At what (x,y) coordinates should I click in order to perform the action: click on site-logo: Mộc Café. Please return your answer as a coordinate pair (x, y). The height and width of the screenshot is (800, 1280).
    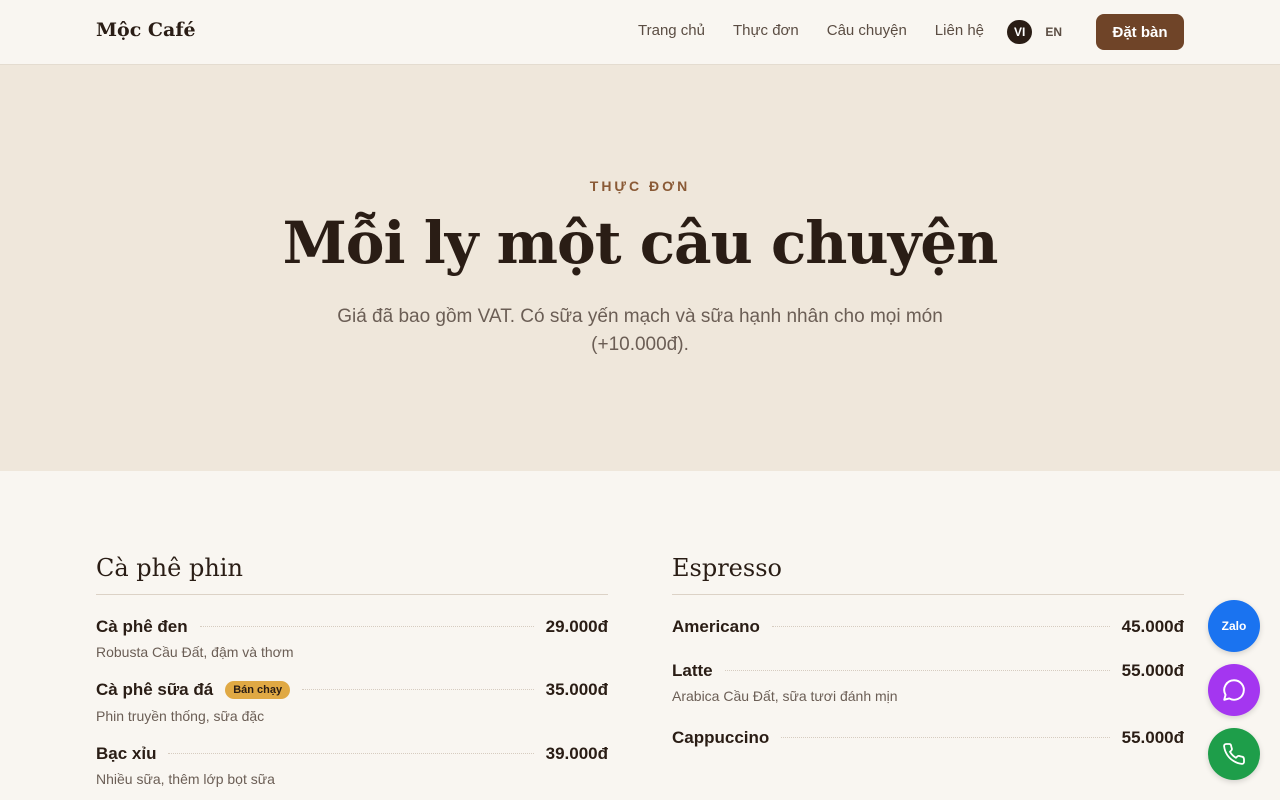
    Looking at the image, I should click on (146, 30).